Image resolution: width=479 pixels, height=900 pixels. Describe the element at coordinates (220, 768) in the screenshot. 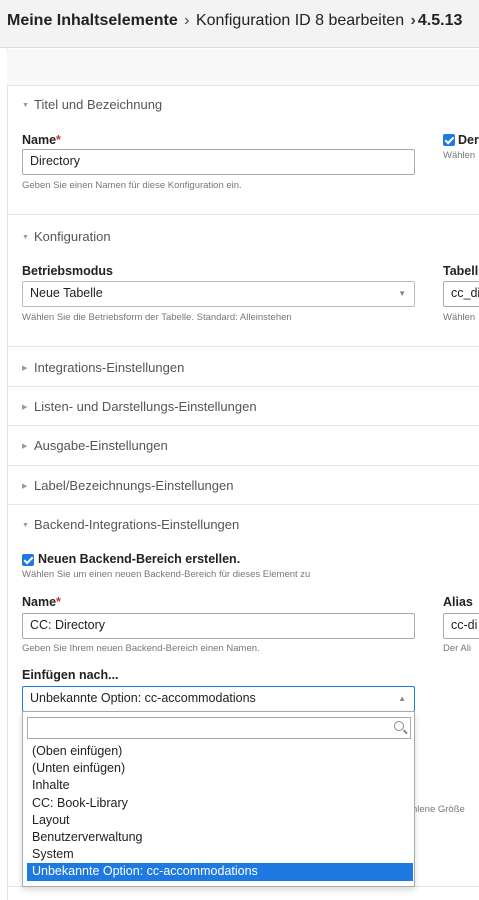

I see `dropdown-option: (Unten einfügen)` at that location.